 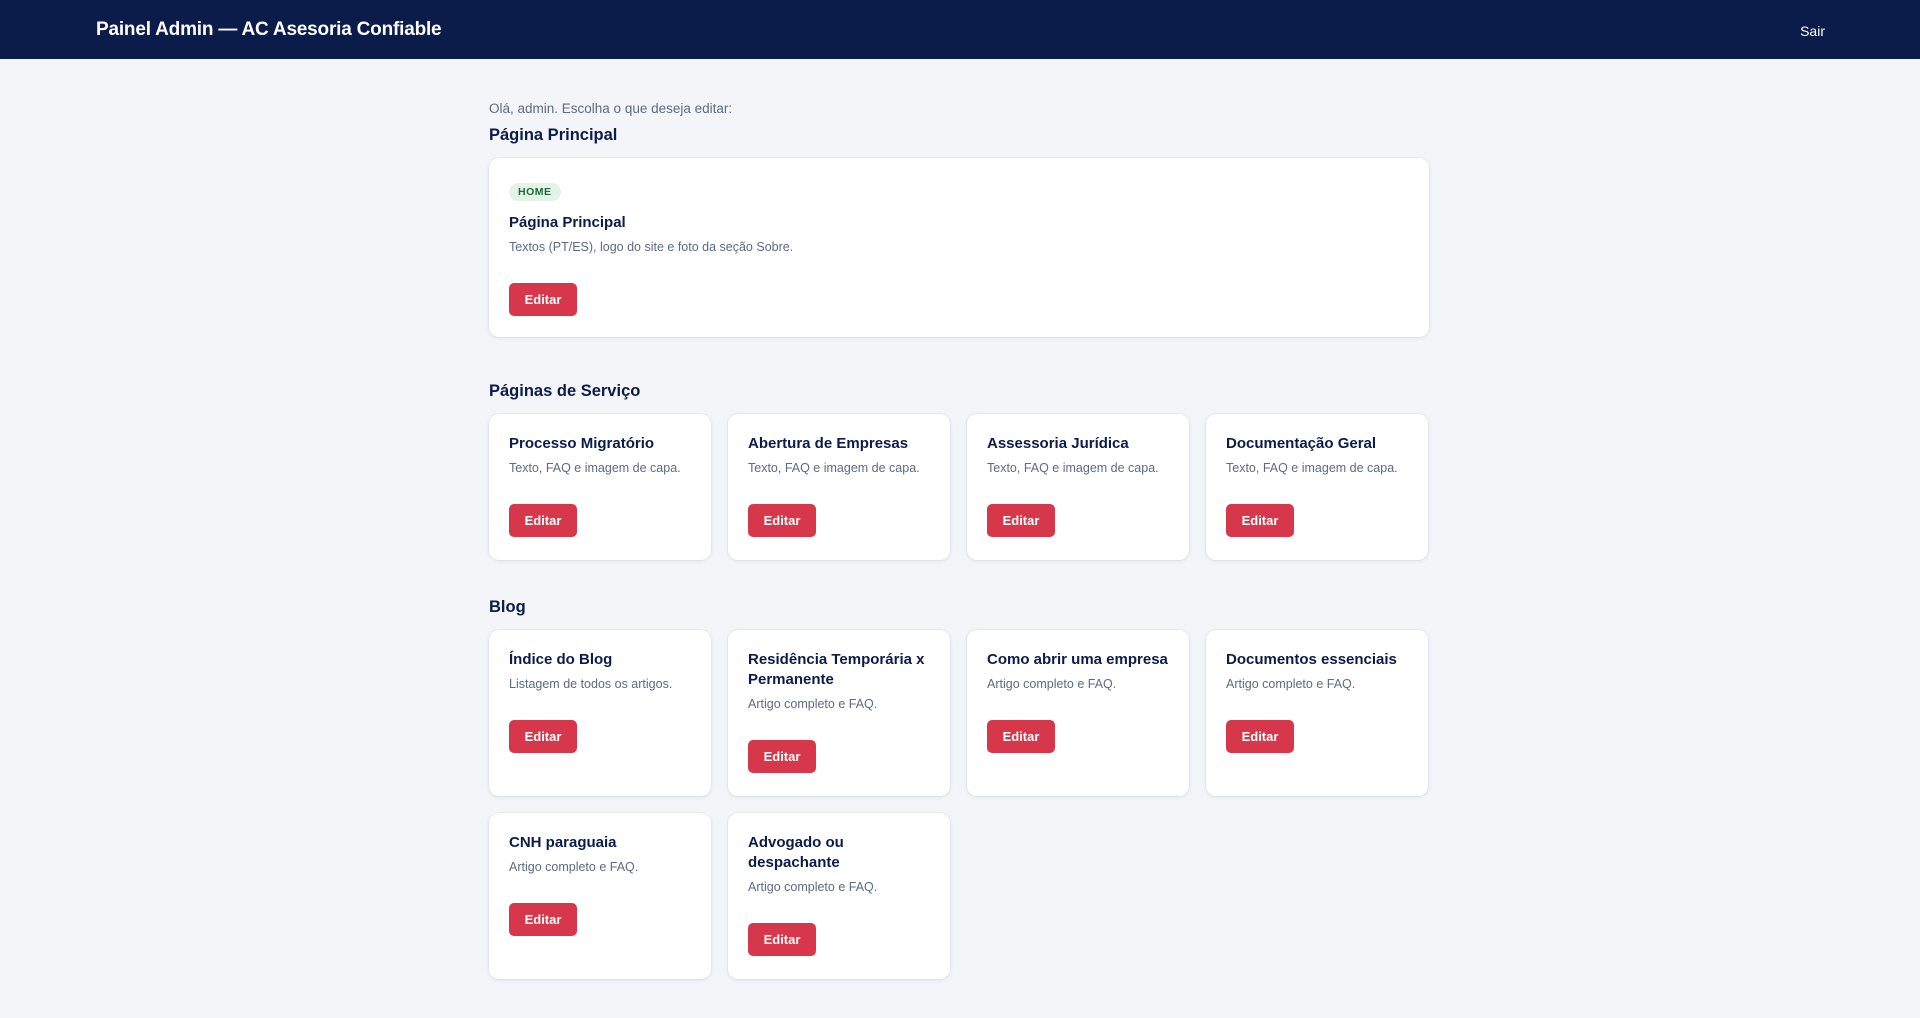 What do you see at coordinates (828, 443) in the screenshot?
I see `card-title: Abertura de Empresas` at bounding box center [828, 443].